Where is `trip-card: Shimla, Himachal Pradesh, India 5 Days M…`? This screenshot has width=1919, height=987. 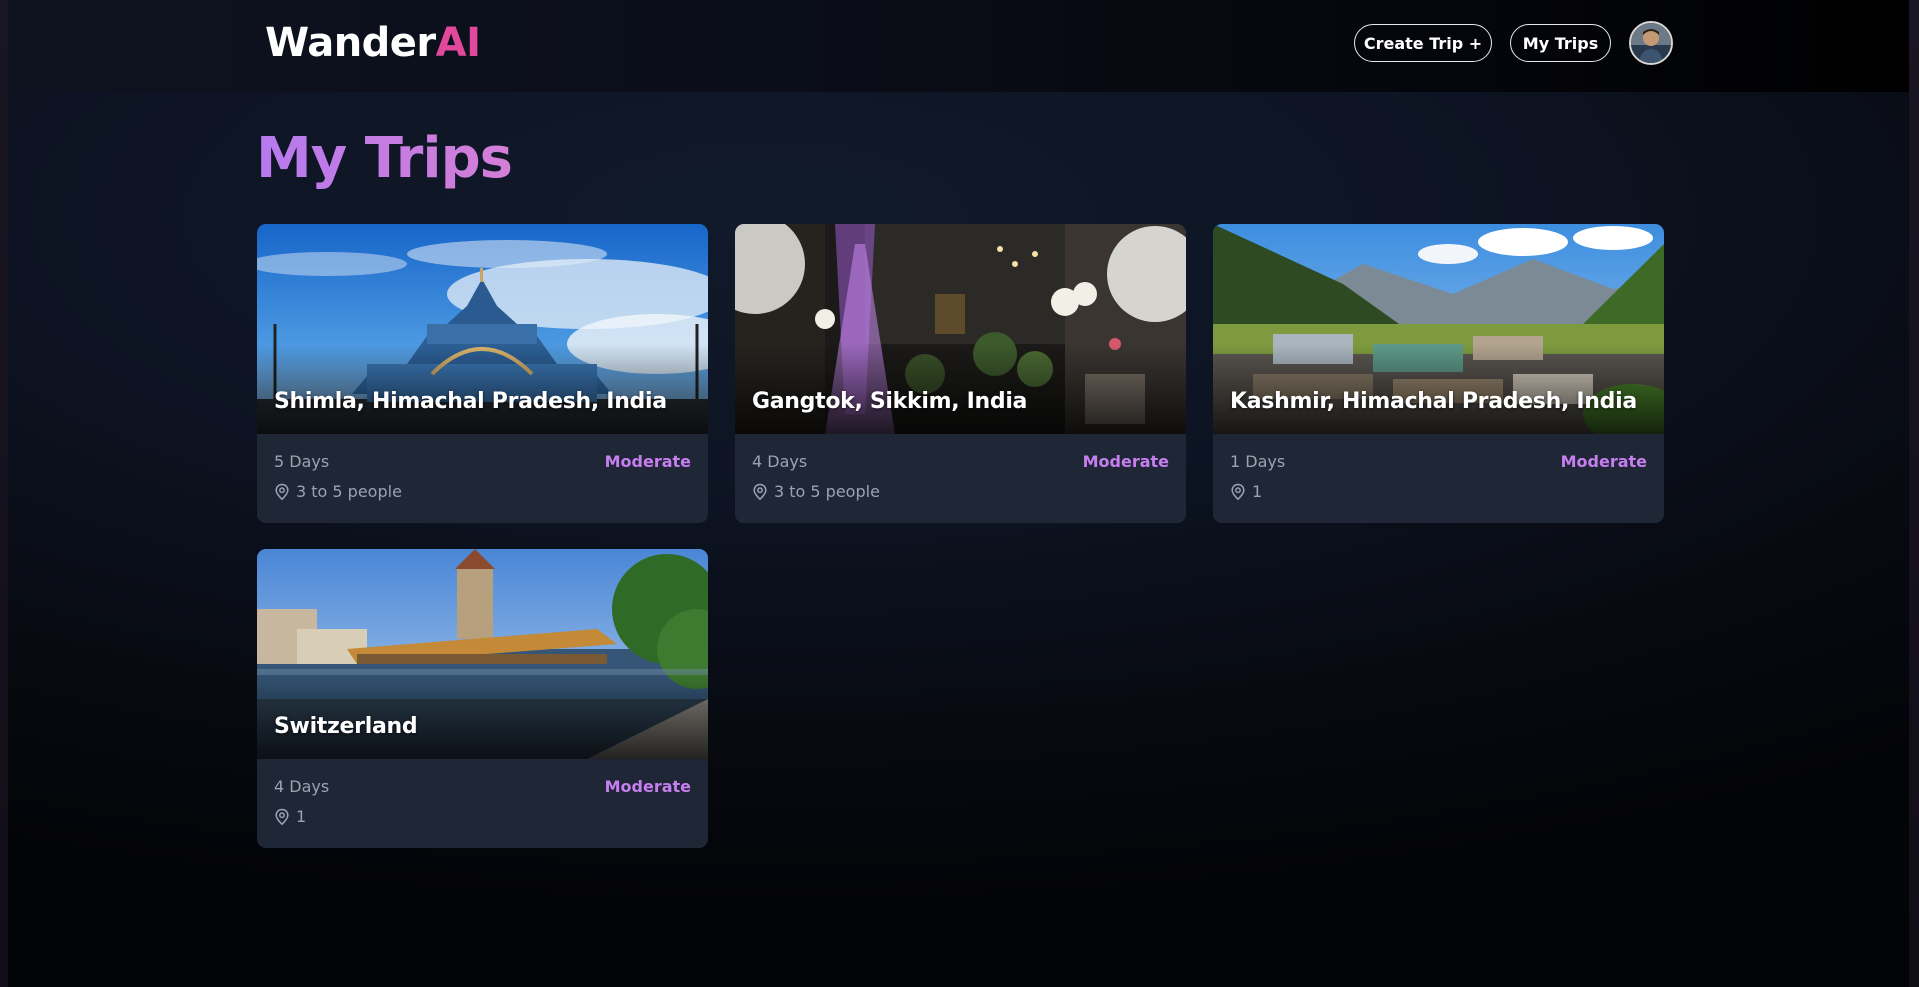
trip-card: Shimla, Himachal Pradesh, India 5 Days M… is located at coordinates (482, 373).